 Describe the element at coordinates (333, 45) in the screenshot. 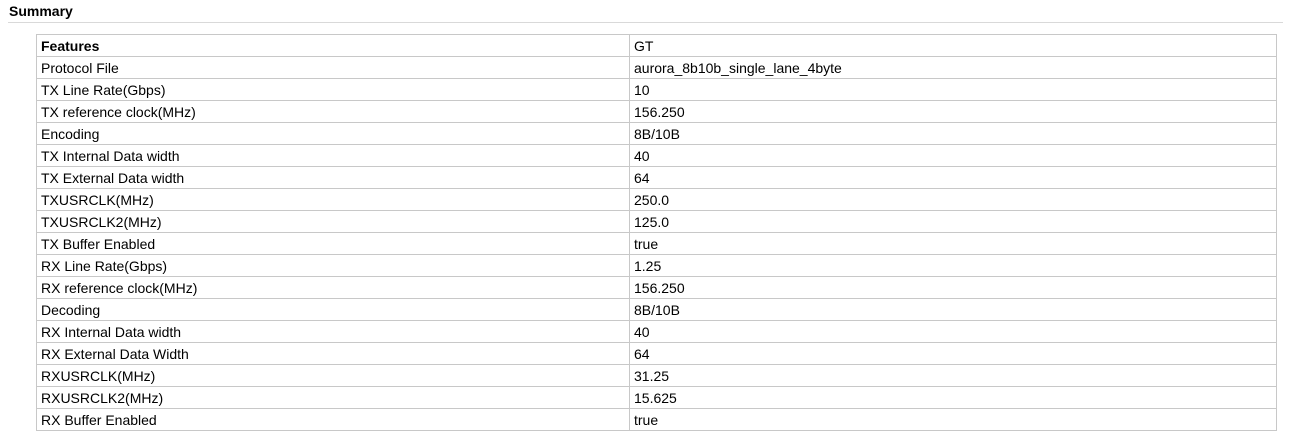

I see `features-column-header: Features` at that location.